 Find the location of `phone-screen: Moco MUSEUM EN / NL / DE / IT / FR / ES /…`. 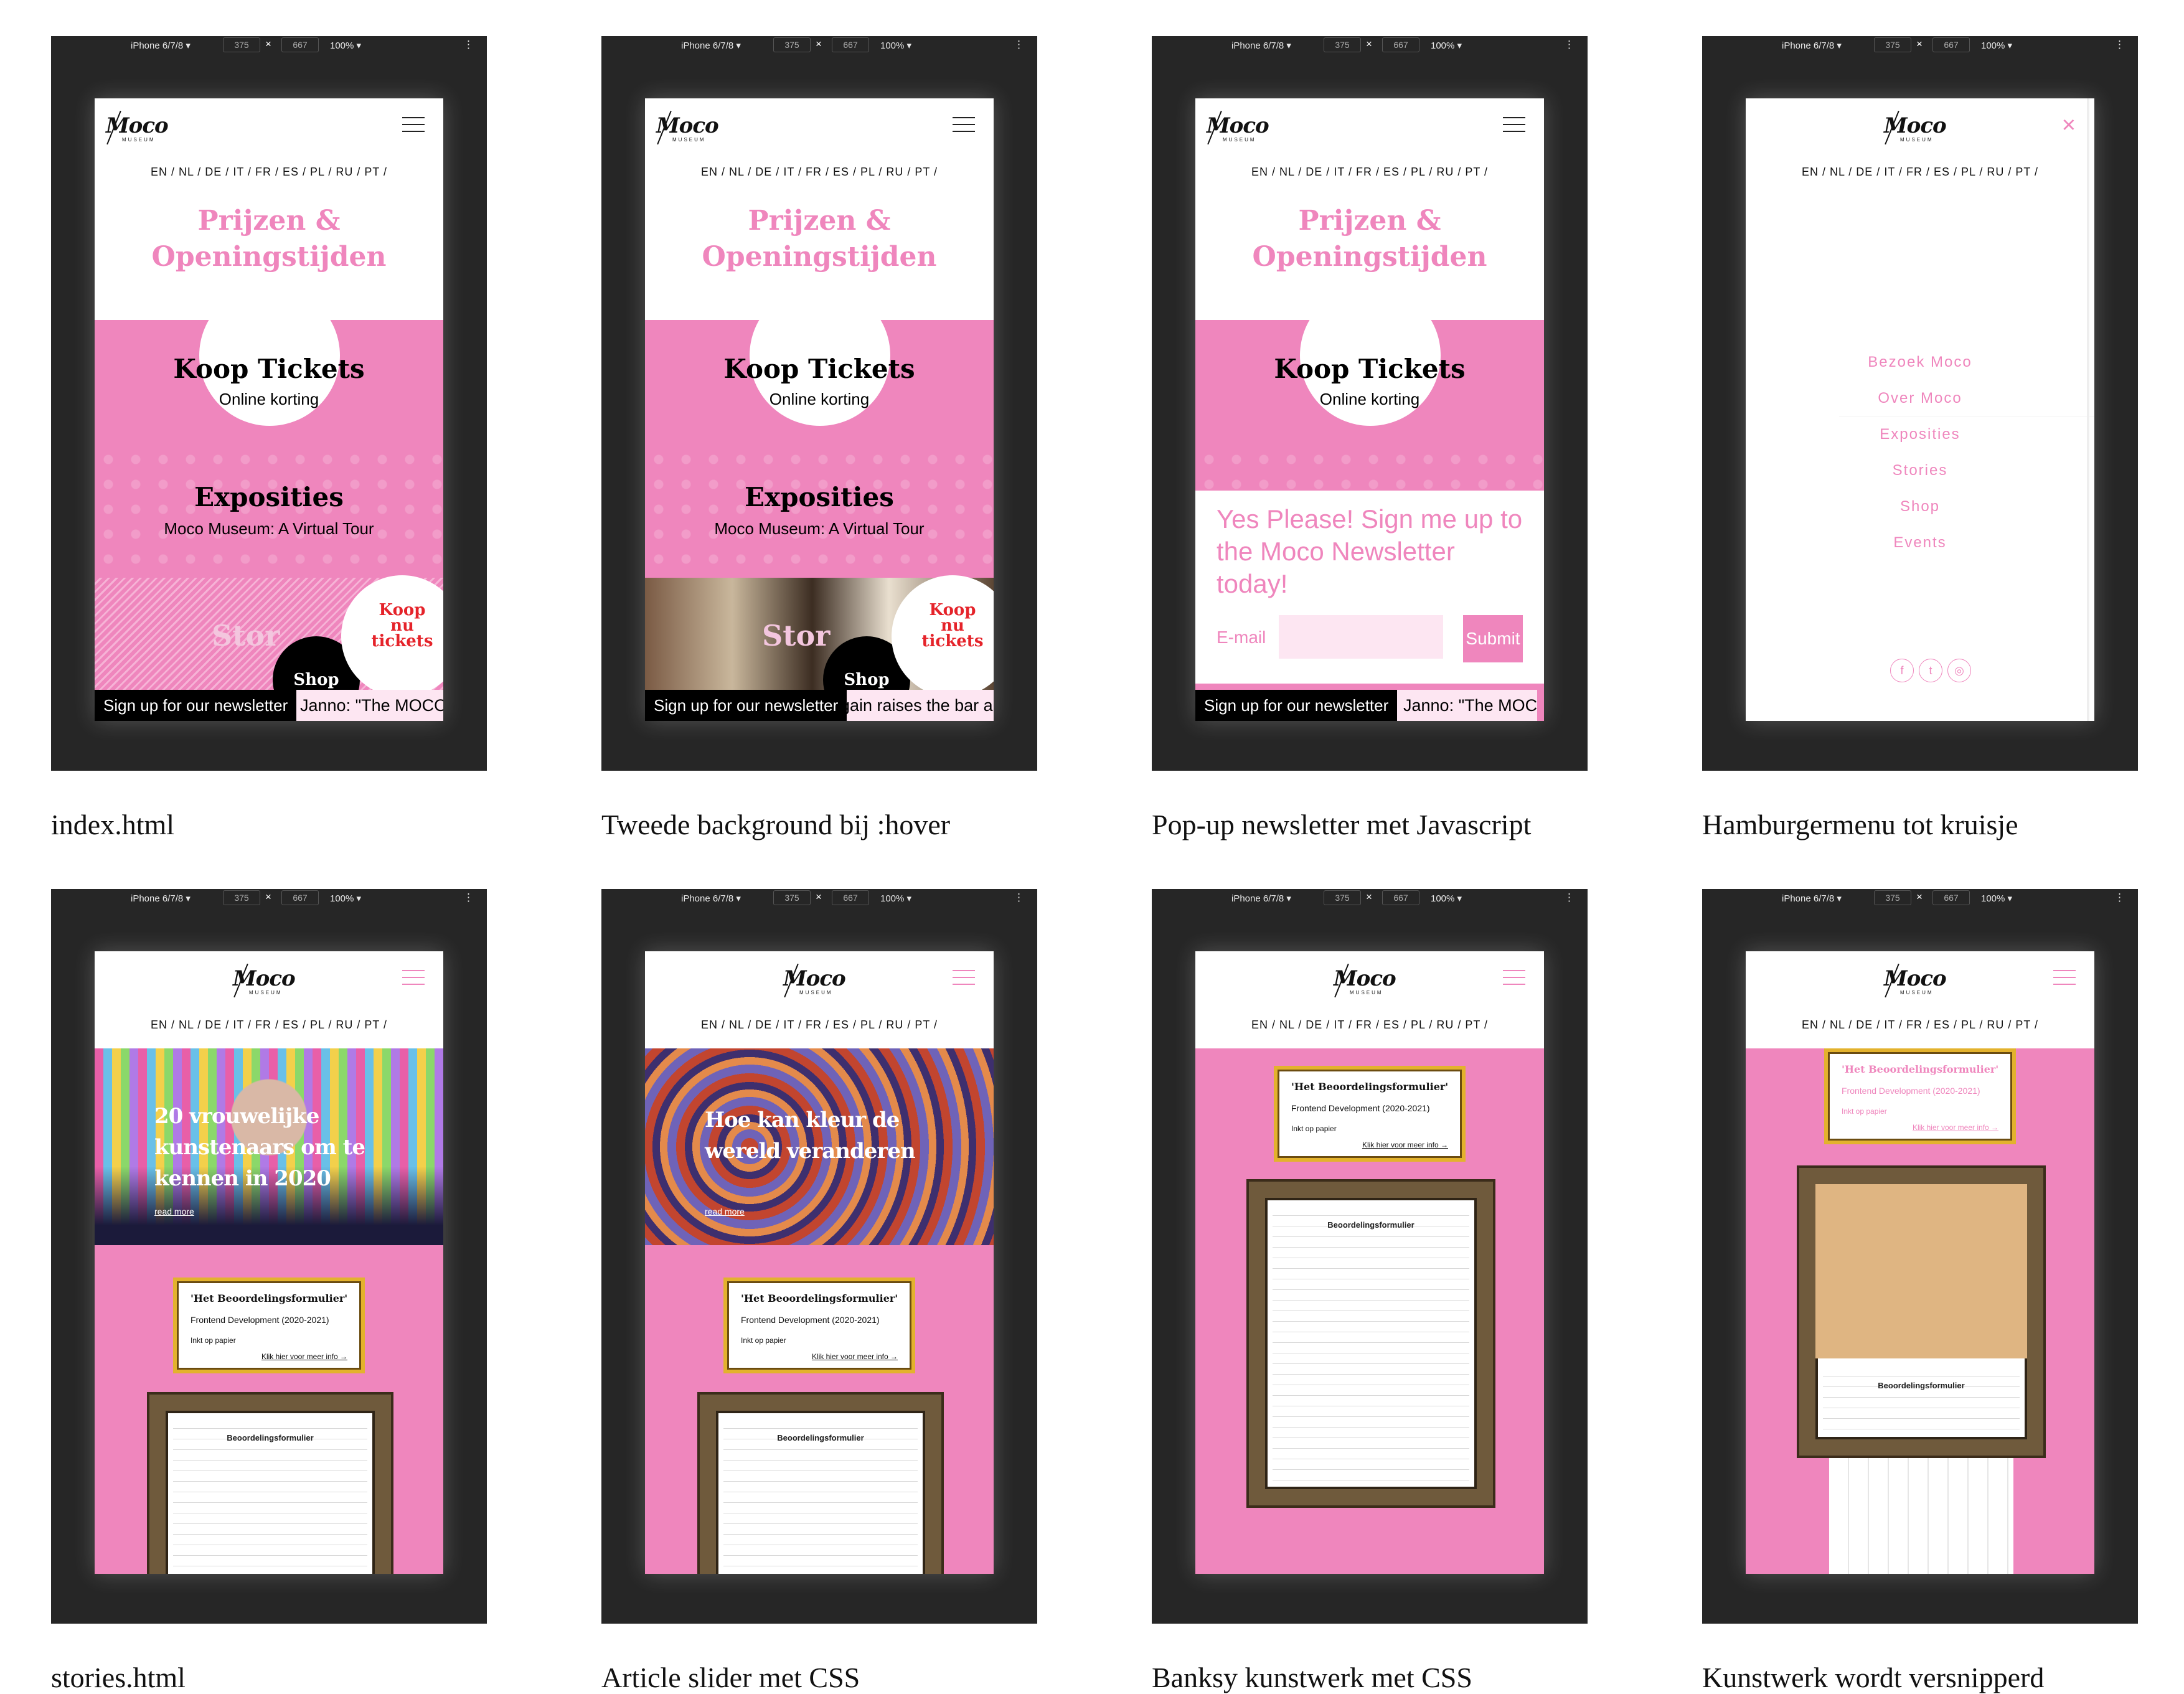

phone-screen: Moco MUSEUM EN / NL / DE / IT / FR / ES /… is located at coordinates (1920, 1262).